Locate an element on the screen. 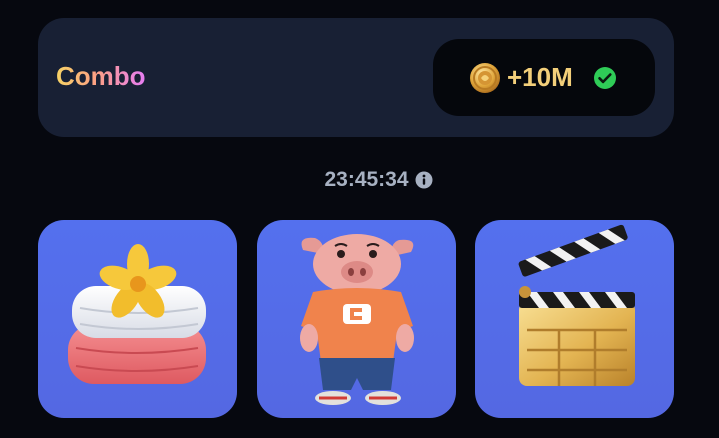 This screenshot has width=719, height=438. timer-row: 23:45:34 is located at coordinates (359, 180).